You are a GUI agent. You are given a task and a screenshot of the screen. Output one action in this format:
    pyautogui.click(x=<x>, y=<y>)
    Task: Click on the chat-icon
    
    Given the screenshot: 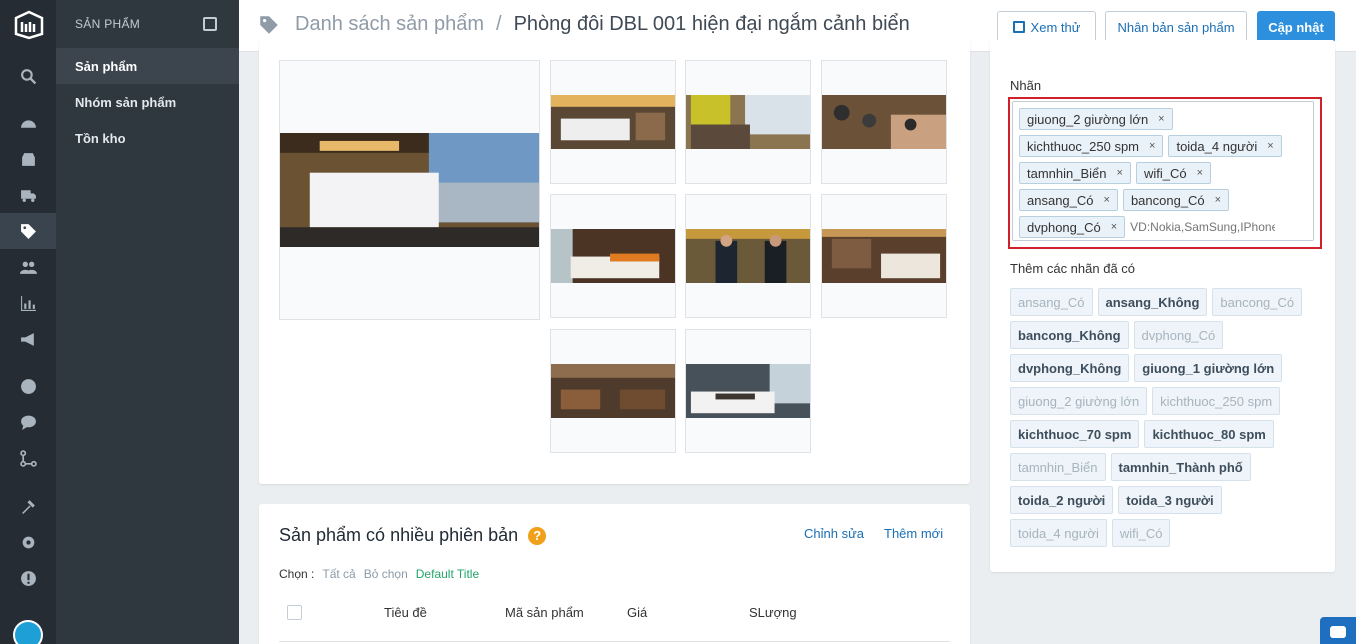 What is the action you would take?
    pyautogui.click(x=28, y=422)
    